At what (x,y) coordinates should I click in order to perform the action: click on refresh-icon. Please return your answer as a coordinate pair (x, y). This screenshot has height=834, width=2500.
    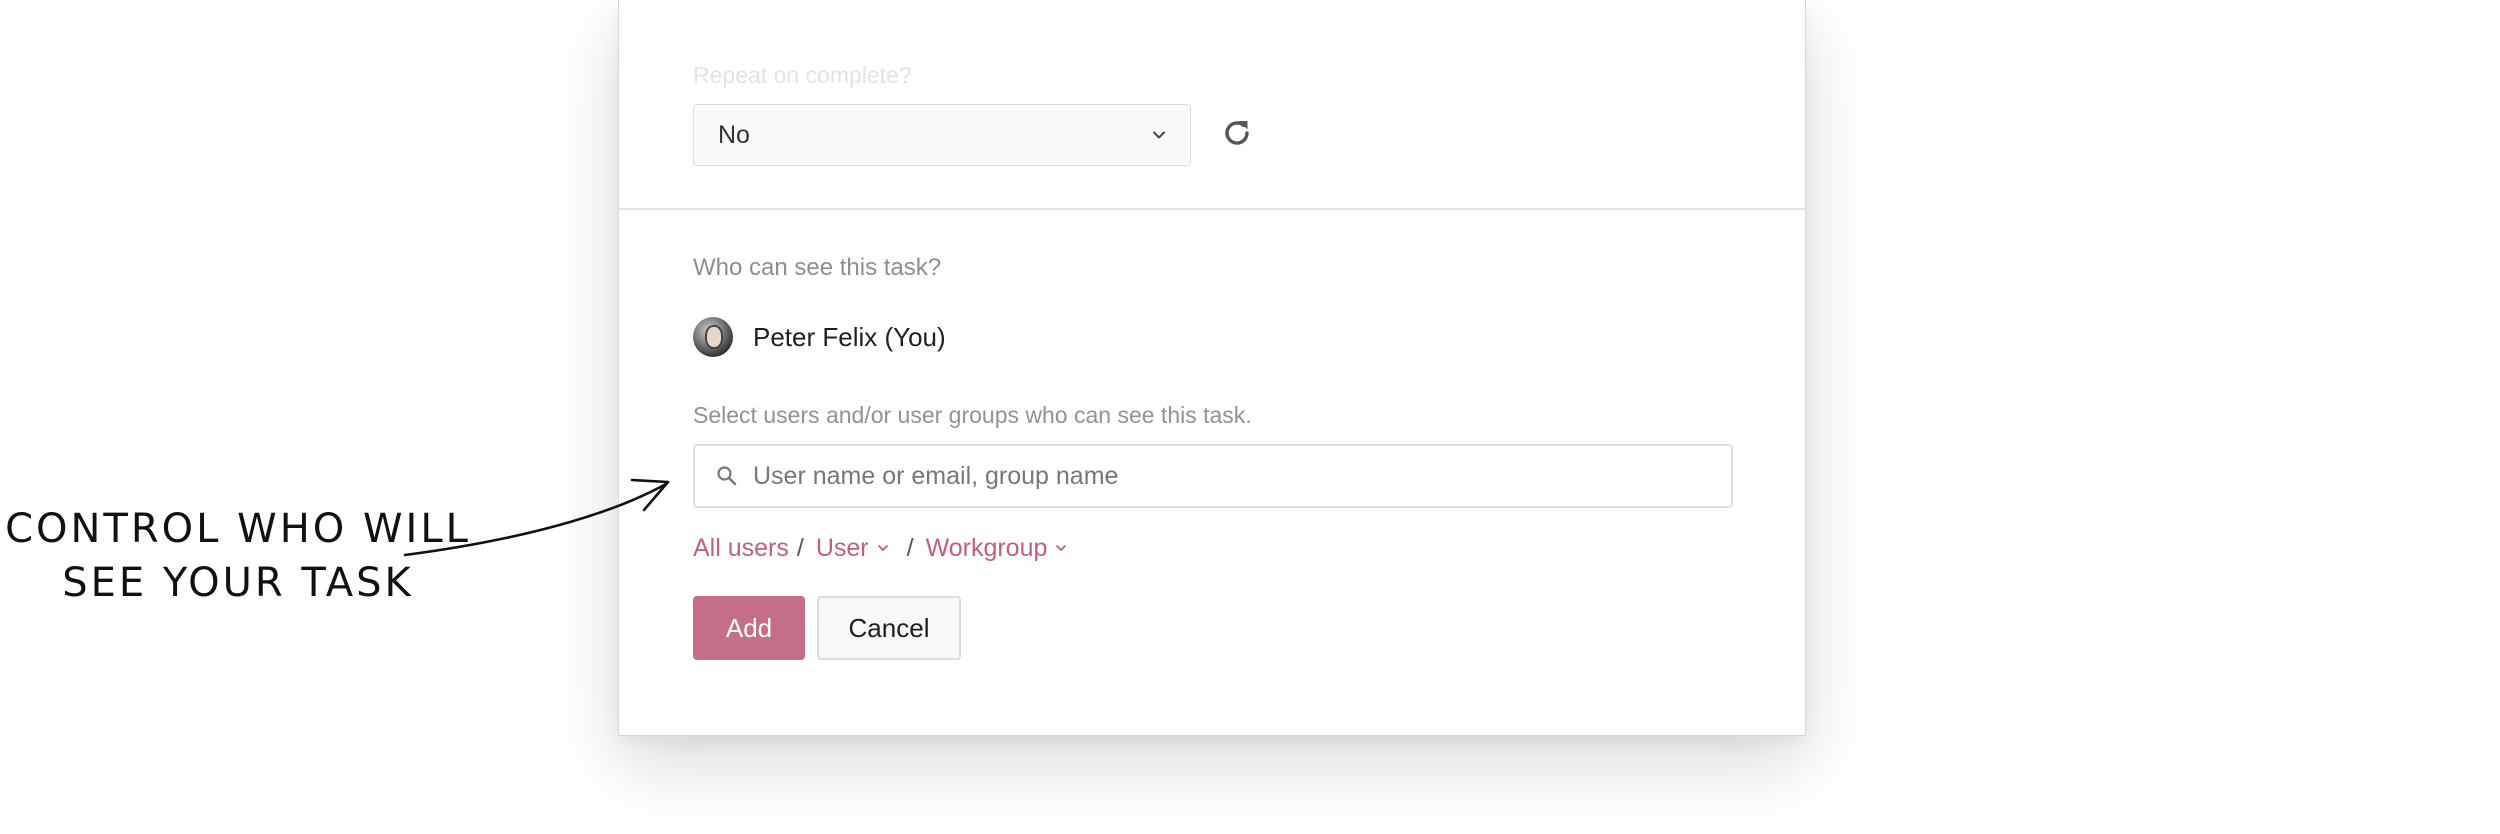
    Looking at the image, I should click on (1237, 133).